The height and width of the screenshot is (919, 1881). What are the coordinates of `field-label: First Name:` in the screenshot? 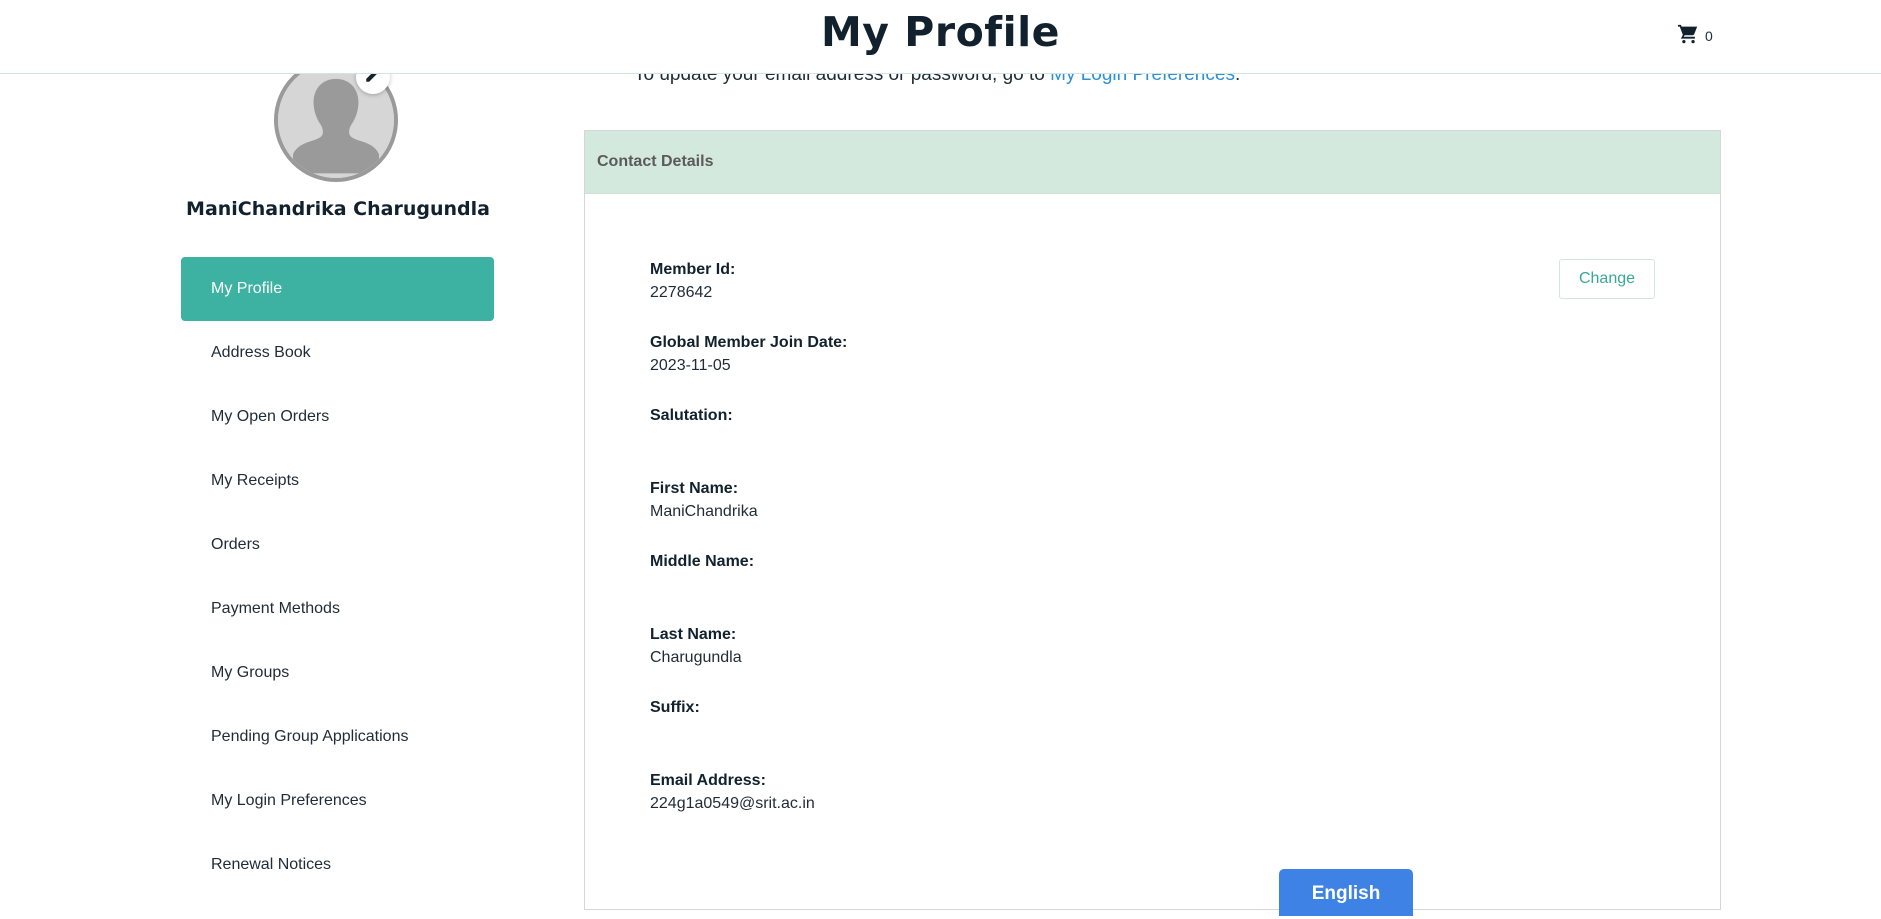 It's located at (694, 488).